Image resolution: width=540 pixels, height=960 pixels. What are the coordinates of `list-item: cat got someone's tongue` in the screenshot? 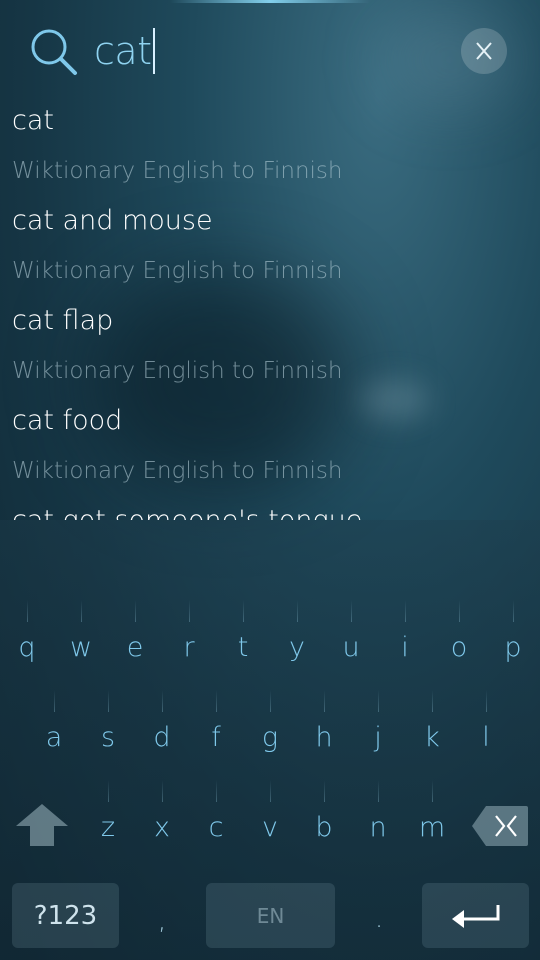 It's located at (270, 510).